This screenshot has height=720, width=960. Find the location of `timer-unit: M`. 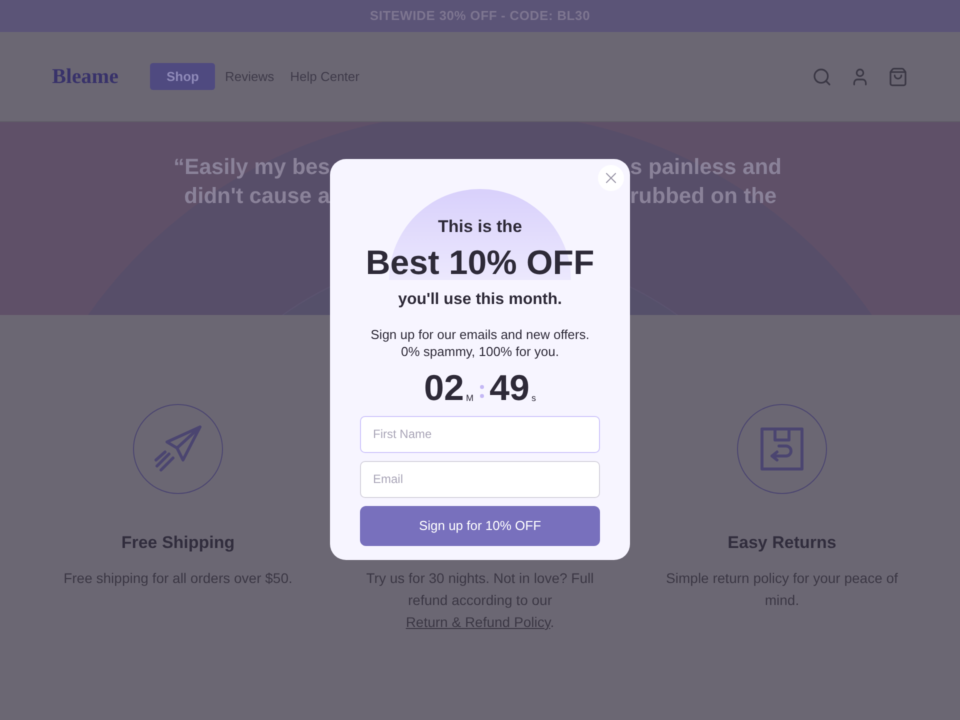

timer-unit: M is located at coordinates (470, 398).